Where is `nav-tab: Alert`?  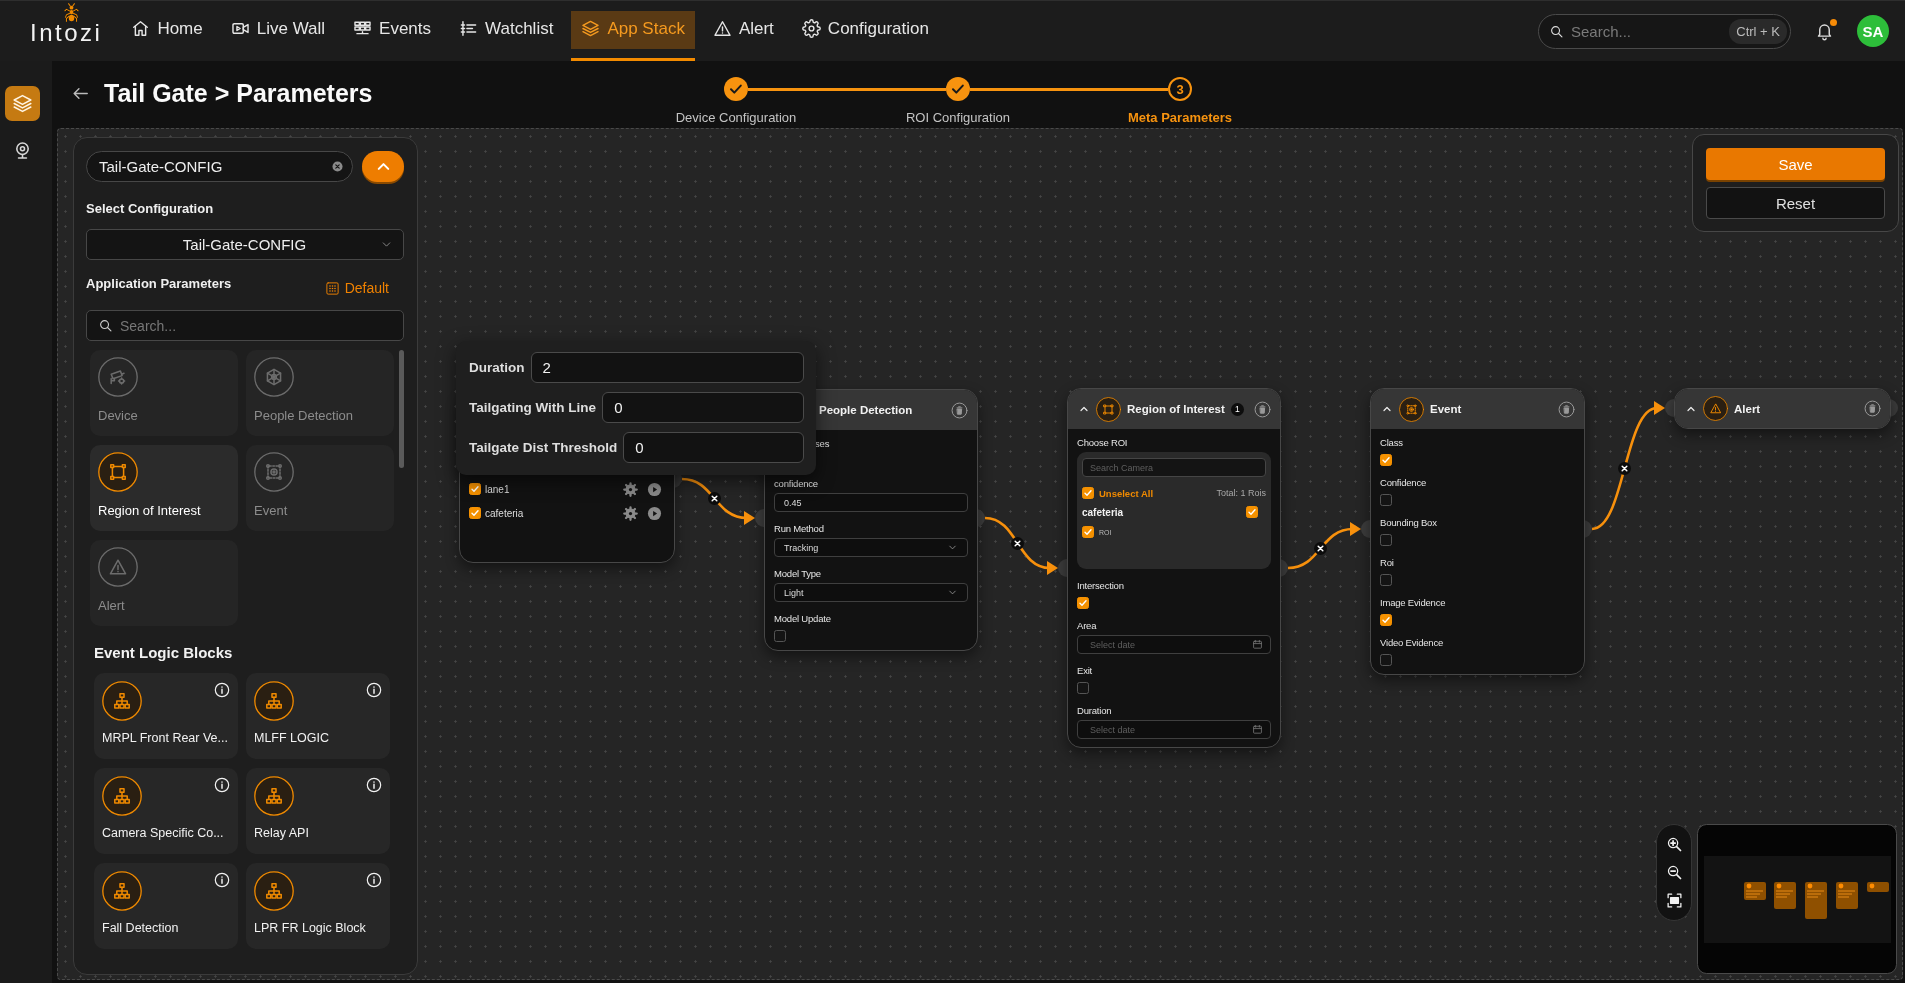 nav-tab: Alert is located at coordinates (743, 36).